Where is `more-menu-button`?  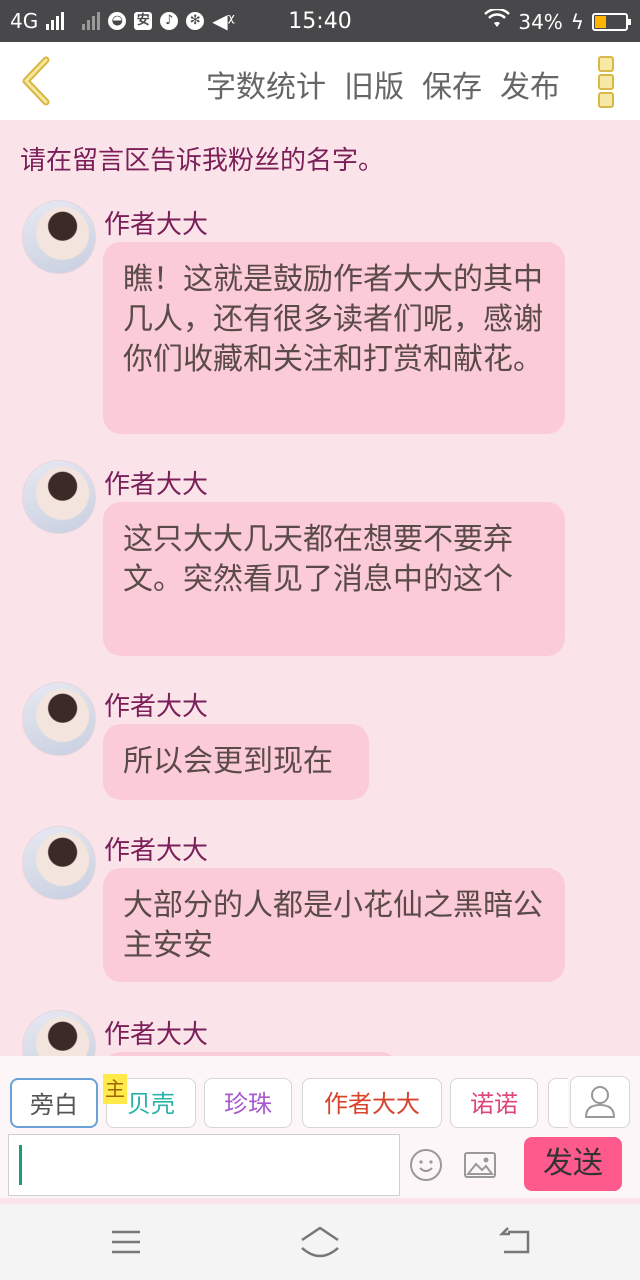 more-menu-button is located at coordinates (606, 82).